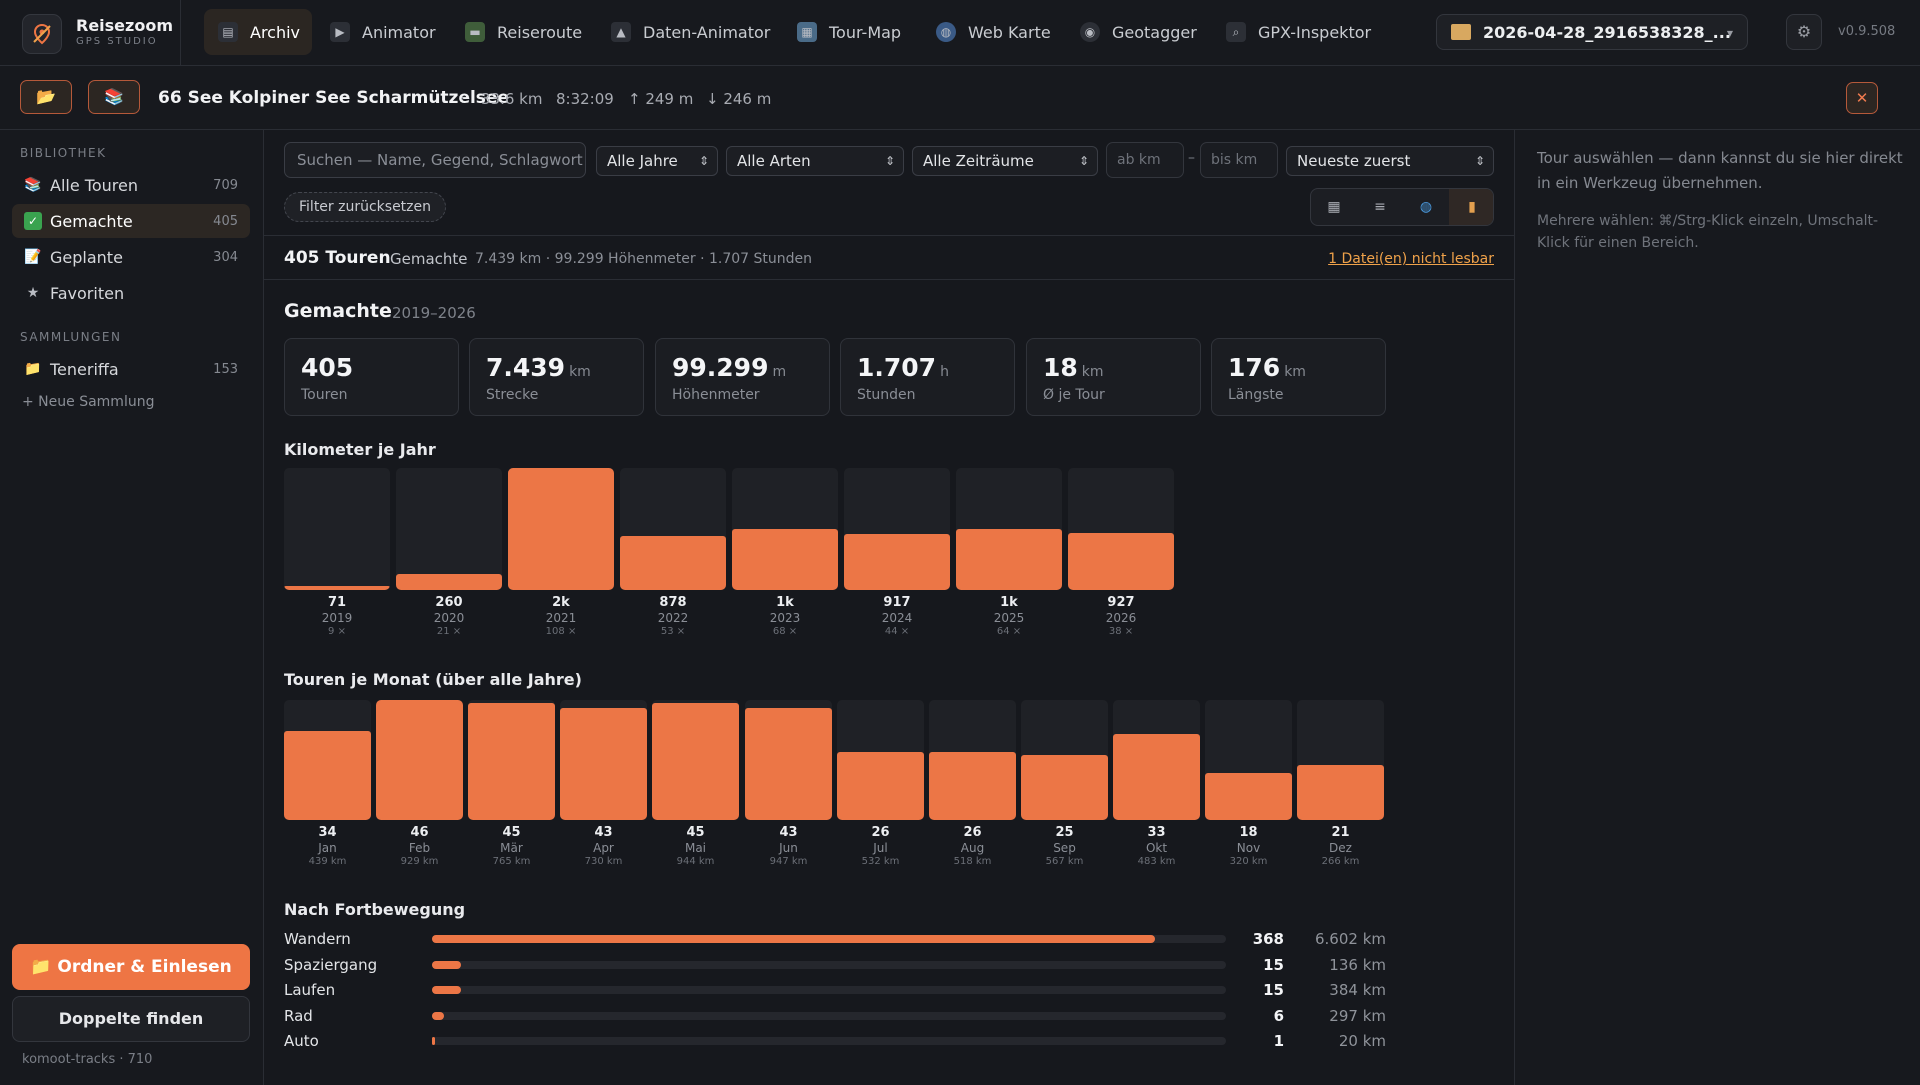 This screenshot has width=1920, height=1085. What do you see at coordinates (435, 160) in the screenshot?
I see `search-input: Suchen — Name, Gegend, Schlagwort` at bounding box center [435, 160].